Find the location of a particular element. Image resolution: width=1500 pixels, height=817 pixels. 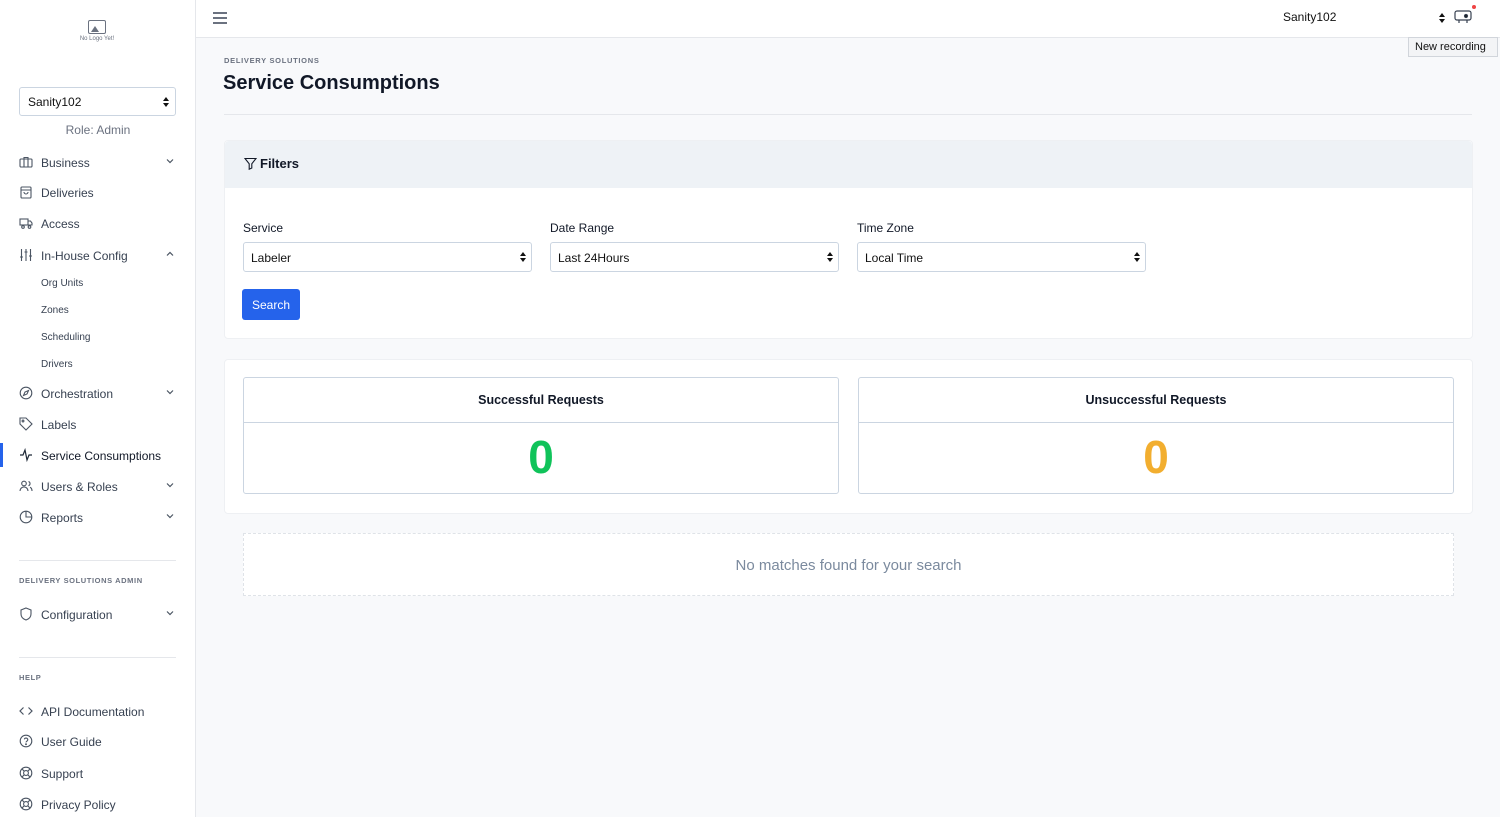

time-zone-select: Local Time is located at coordinates (1001, 257).